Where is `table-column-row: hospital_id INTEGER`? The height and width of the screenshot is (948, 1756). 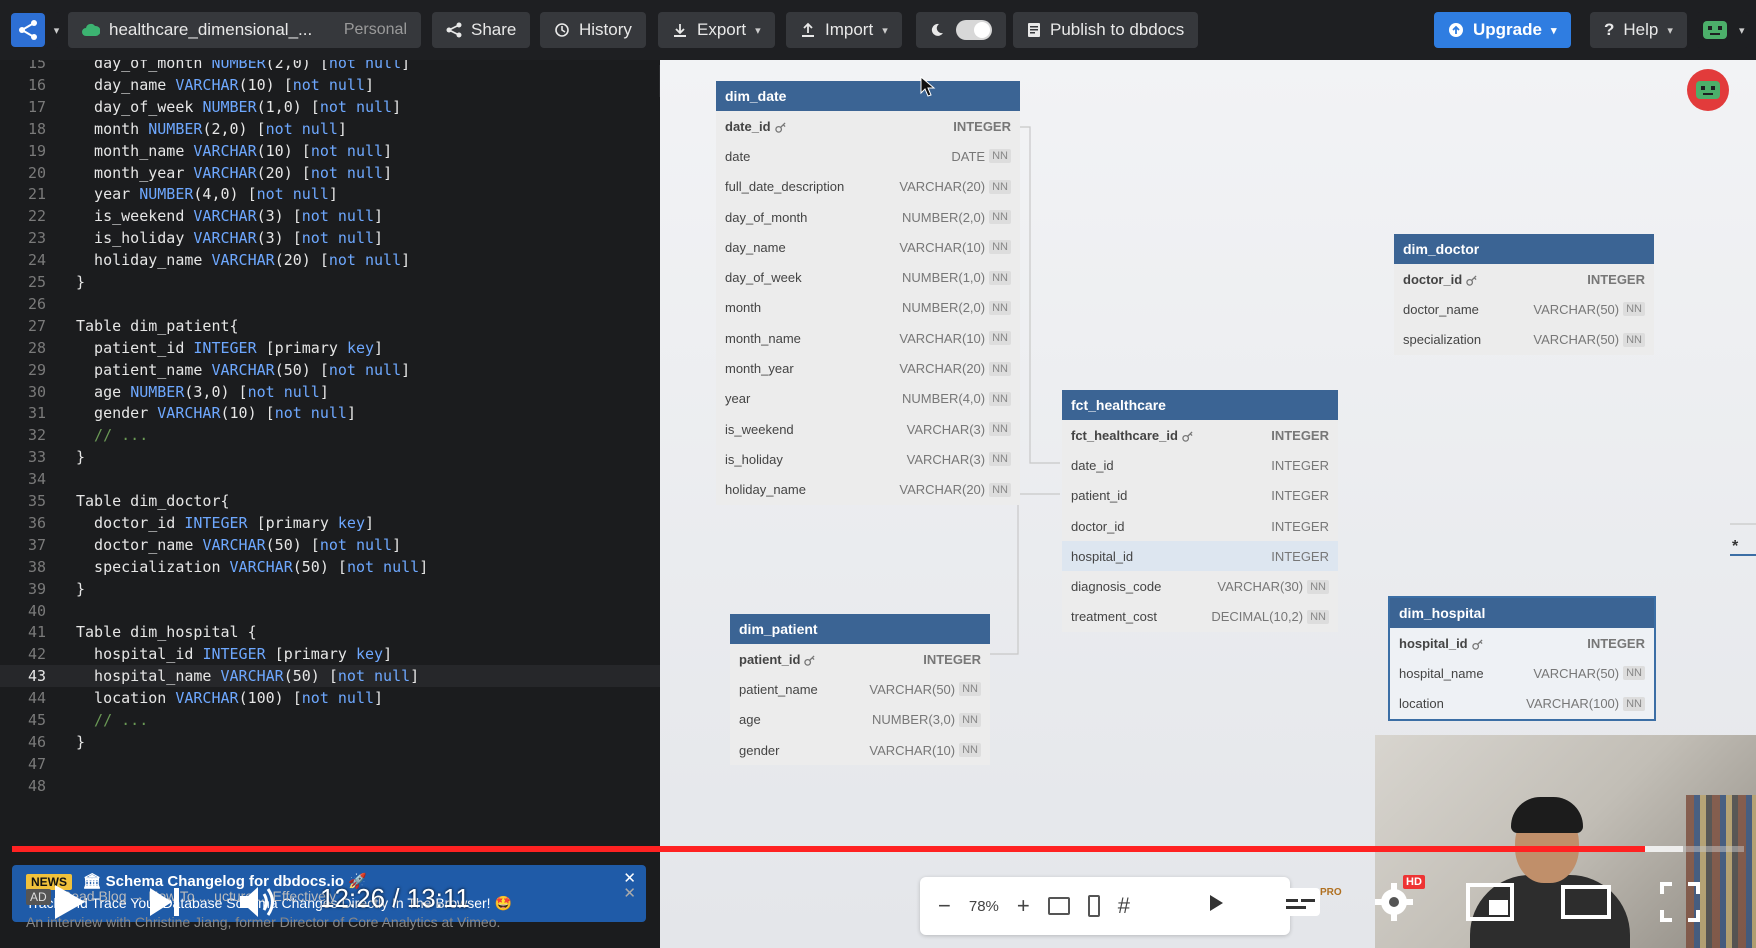 table-column-row: hospital_id INTEGER is located at coordinates (1200, 556).